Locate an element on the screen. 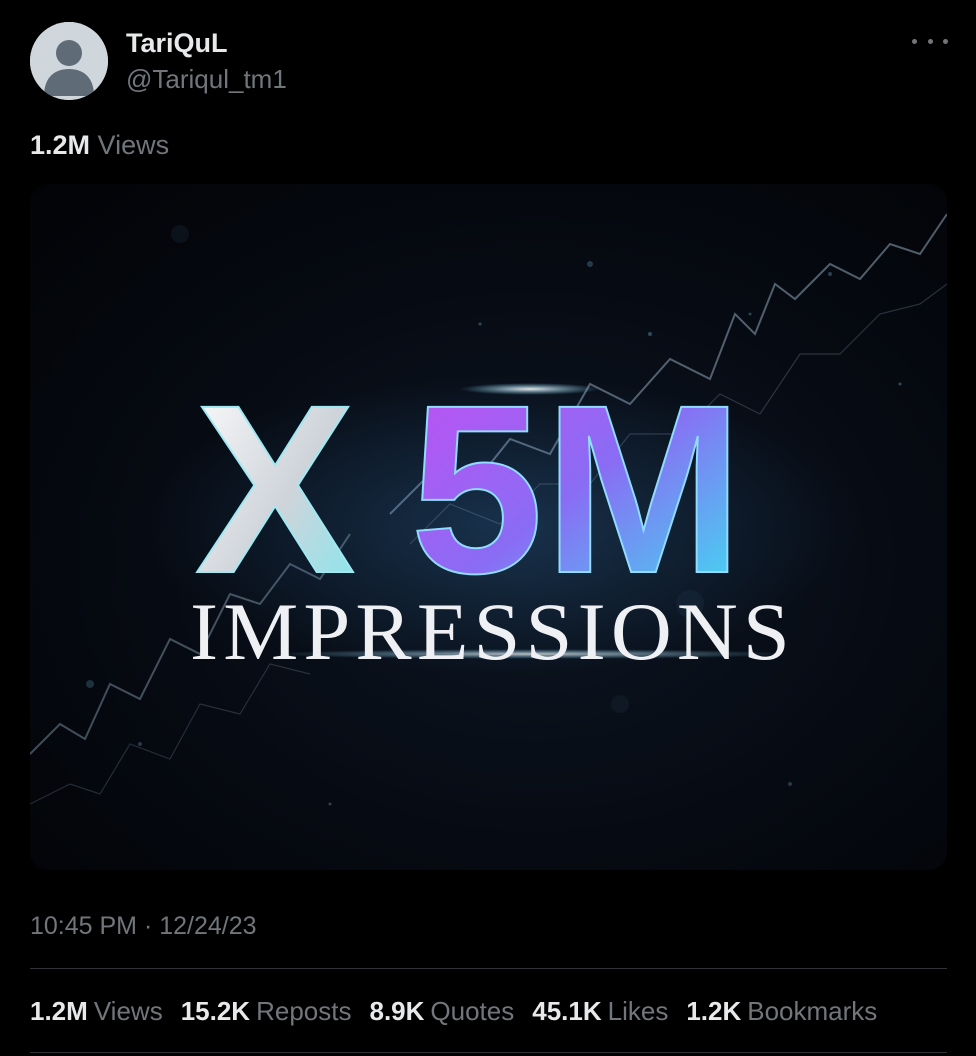 The image size is (976, 1056). headline-5m: 5M is located at coordinates (576, 489).